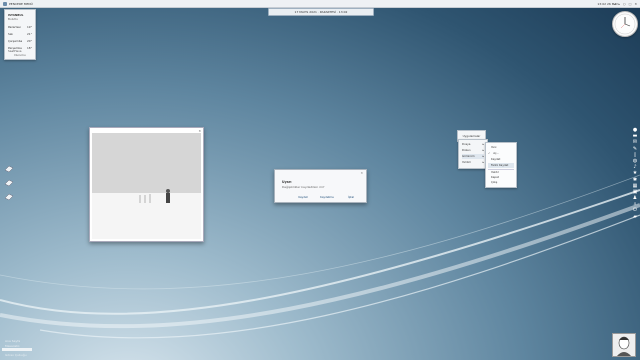 The image size is (640, 360). Describe the element at coordinates (635, 149) in the screenshot. I see `pen-icon: ✎` at that location.